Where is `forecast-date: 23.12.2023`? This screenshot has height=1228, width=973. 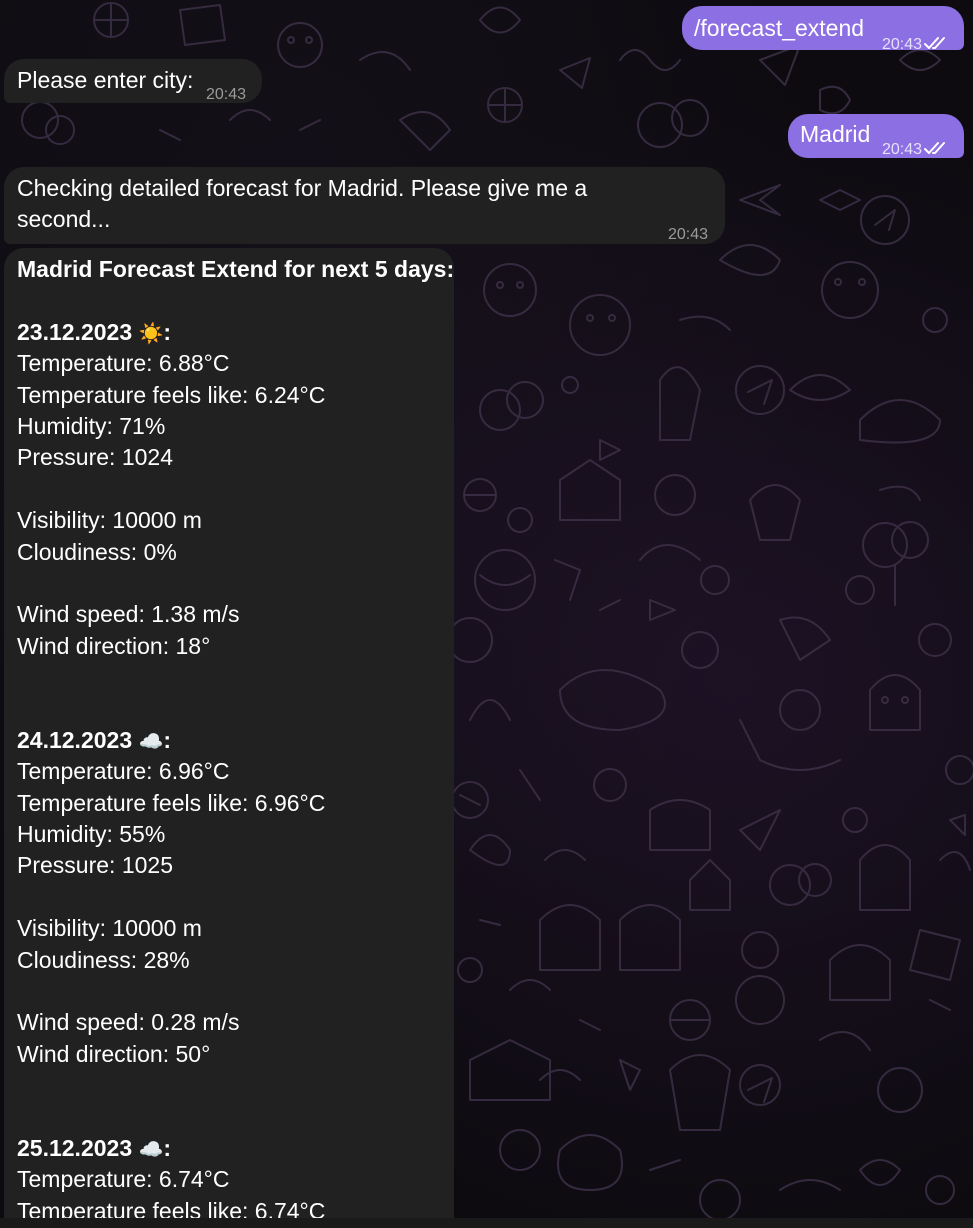 forecast-date: 23.12.2023 is located at coordinates (75, 331).